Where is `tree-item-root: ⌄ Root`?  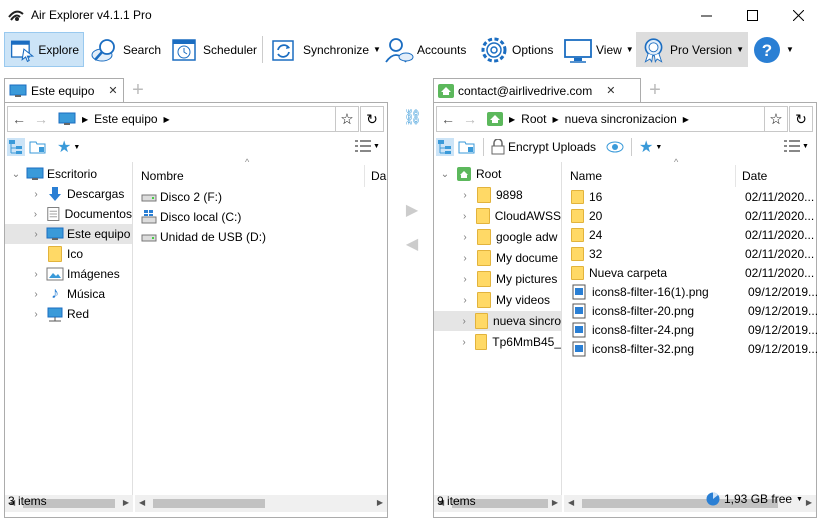 tree-item-root: ⌄ Root is located at coordinates (497, 174).